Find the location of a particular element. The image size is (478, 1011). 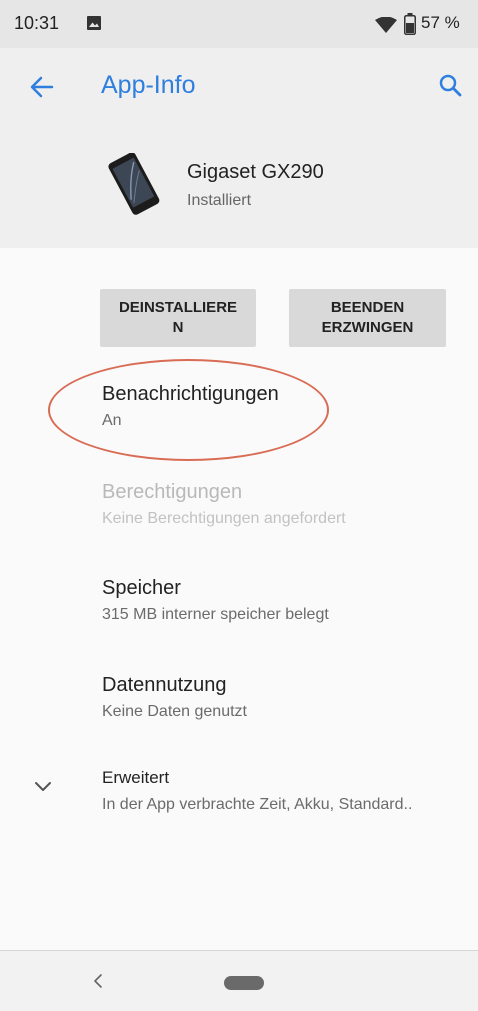

image-icon is located at coordinates (94, 25).